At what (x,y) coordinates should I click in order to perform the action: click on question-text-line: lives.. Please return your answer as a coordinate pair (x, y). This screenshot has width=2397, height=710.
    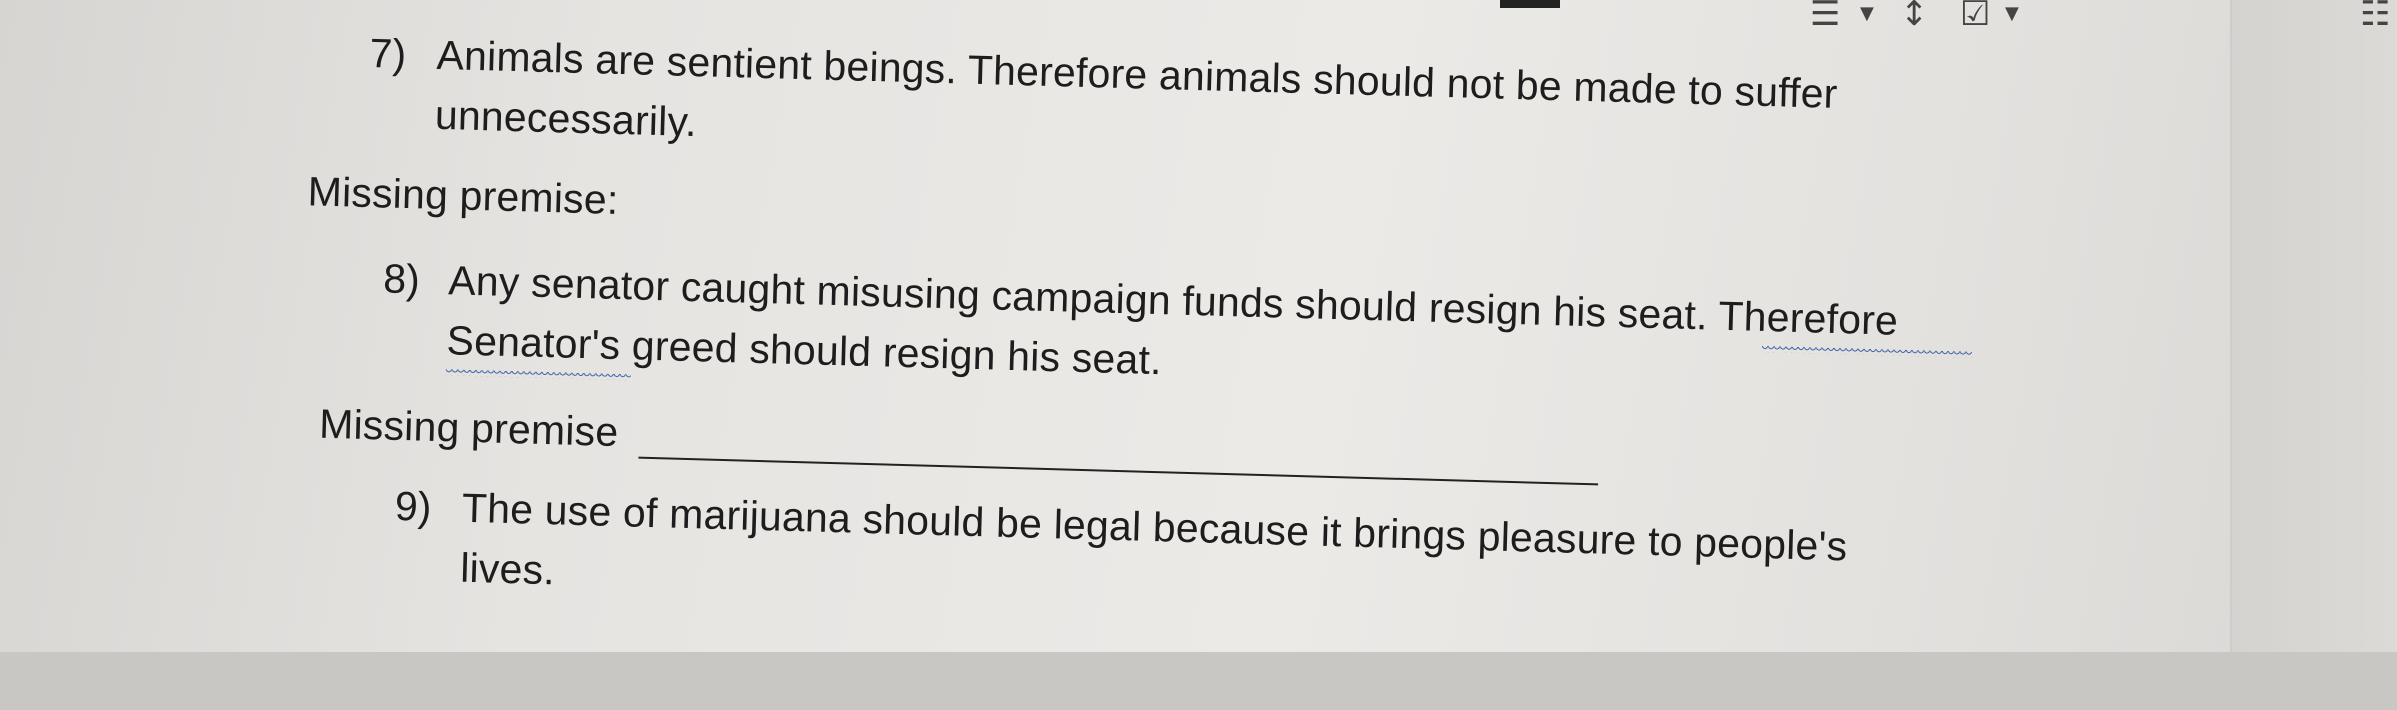
    Looking at the image, I should click on (507, 569).